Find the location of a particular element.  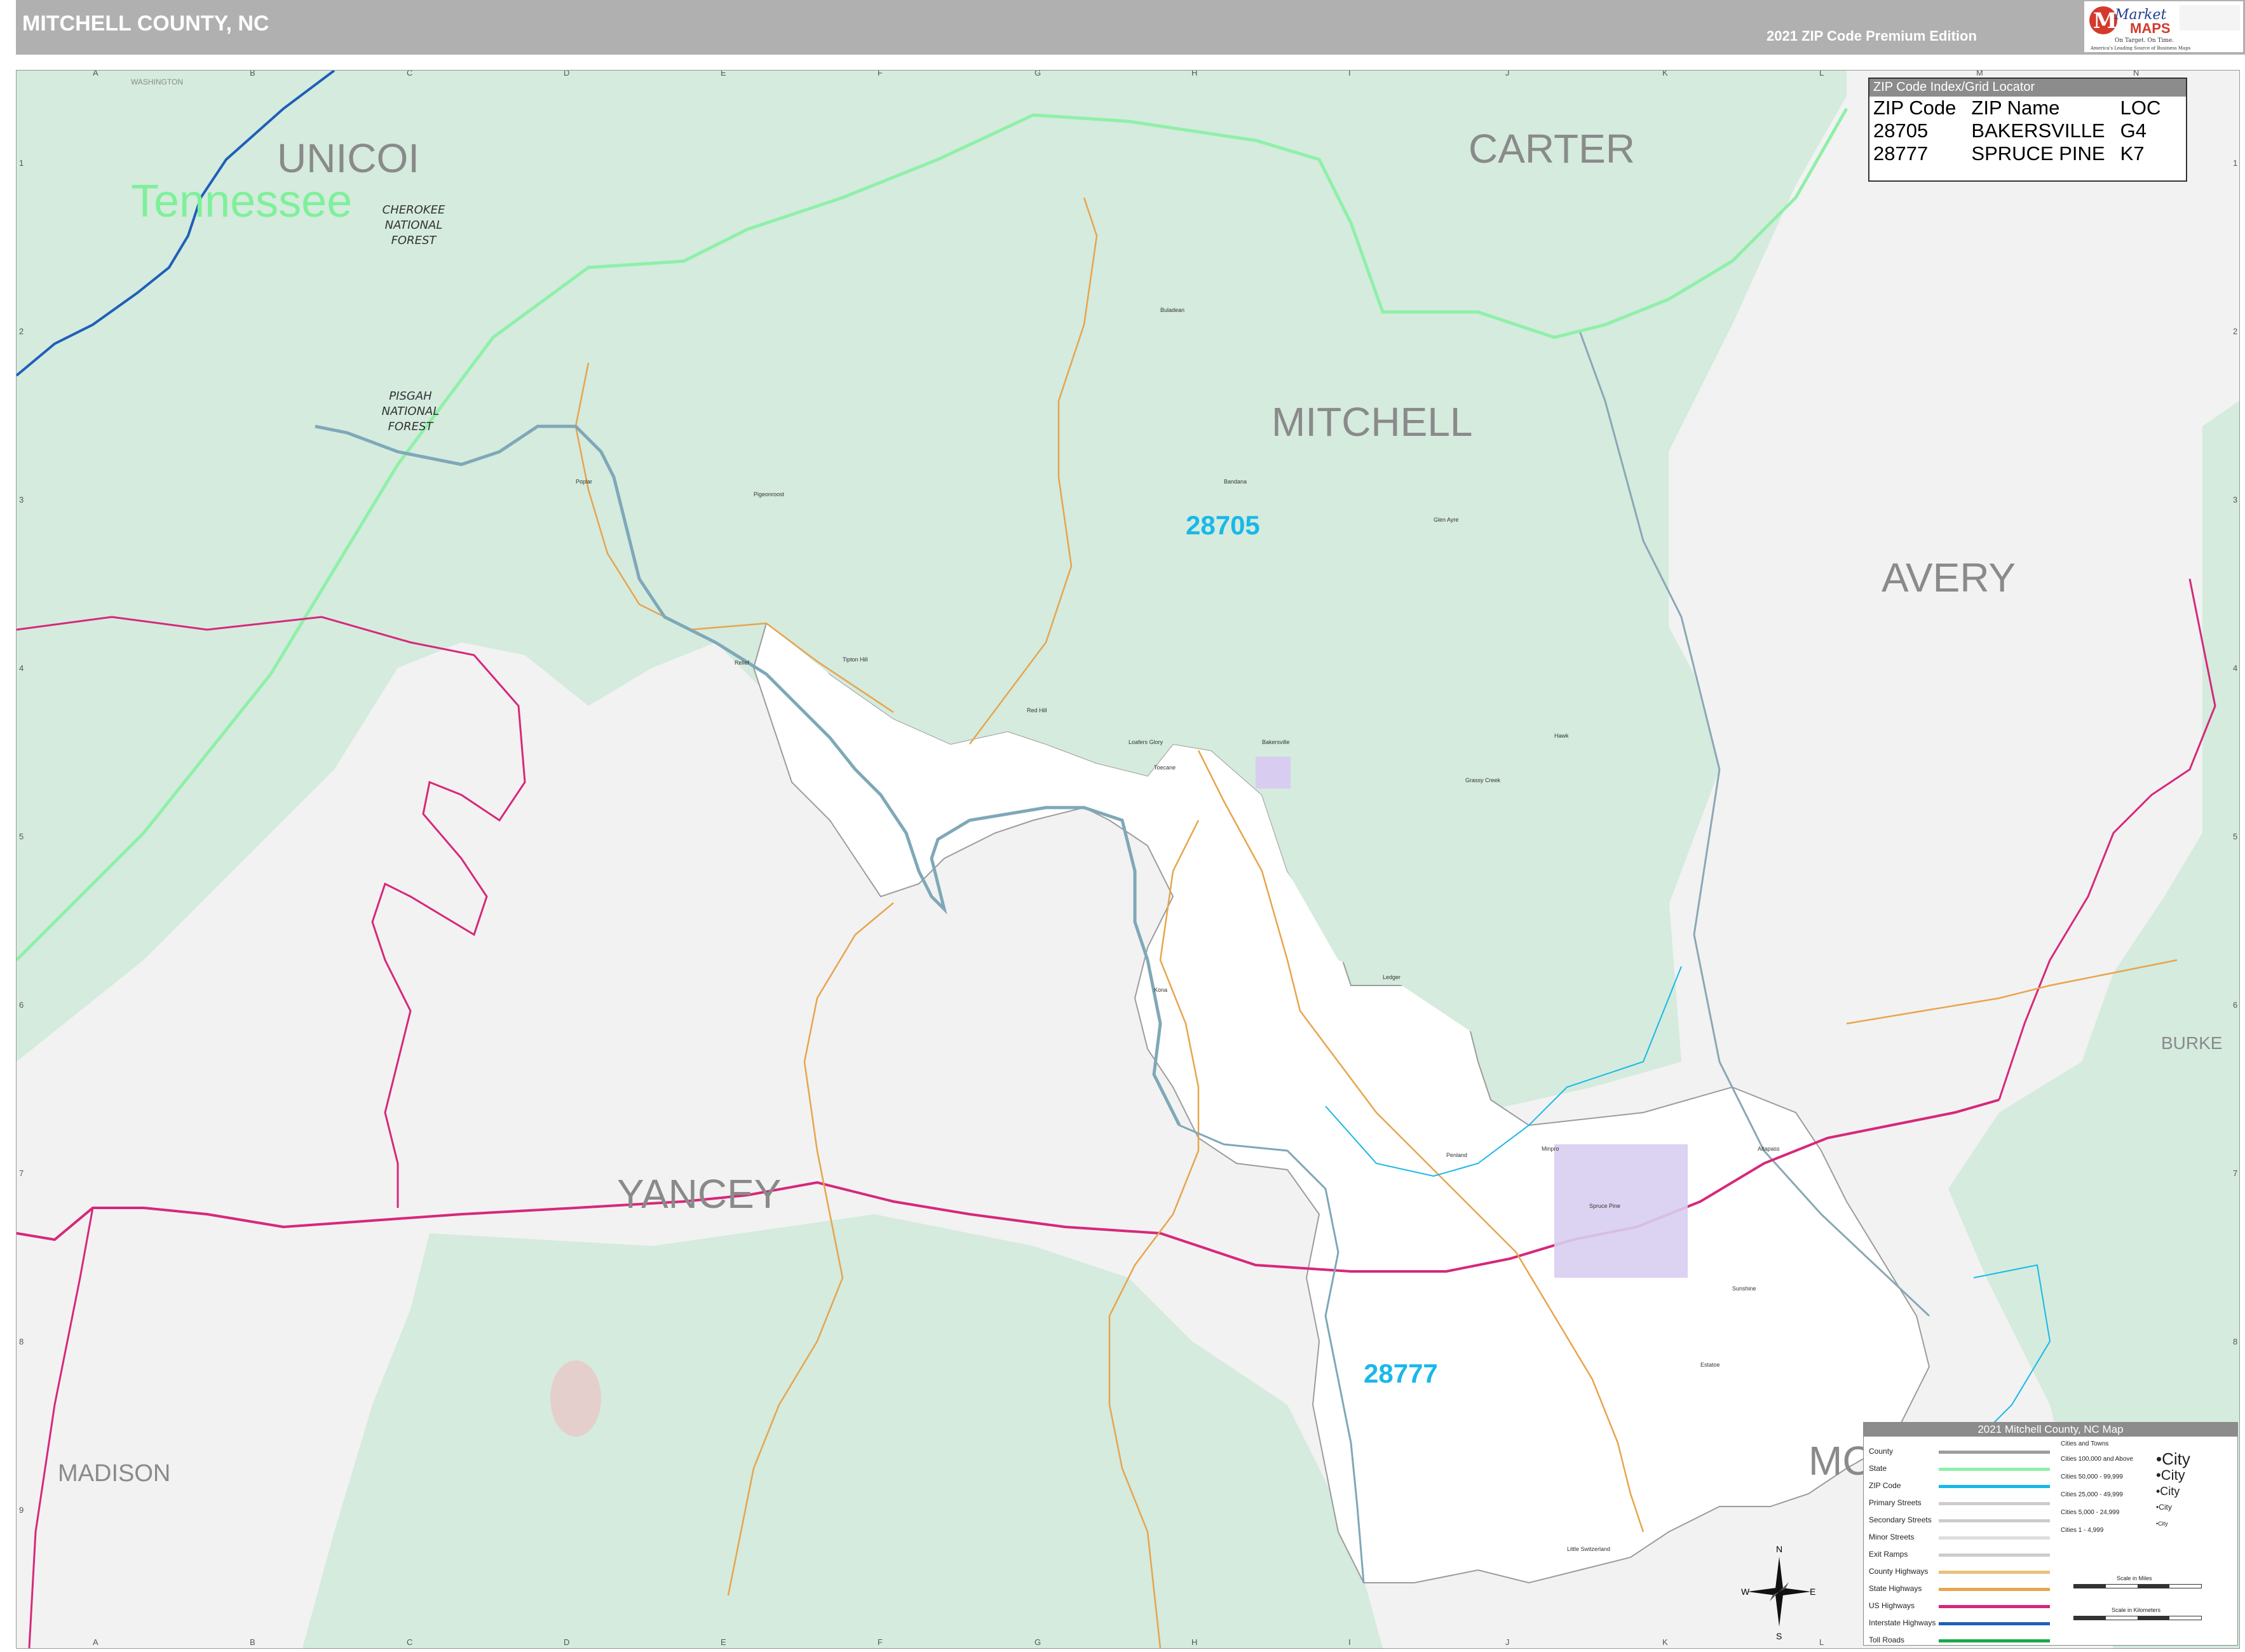

mcdowell-label: MC is located at coordinates (1840, 1461).